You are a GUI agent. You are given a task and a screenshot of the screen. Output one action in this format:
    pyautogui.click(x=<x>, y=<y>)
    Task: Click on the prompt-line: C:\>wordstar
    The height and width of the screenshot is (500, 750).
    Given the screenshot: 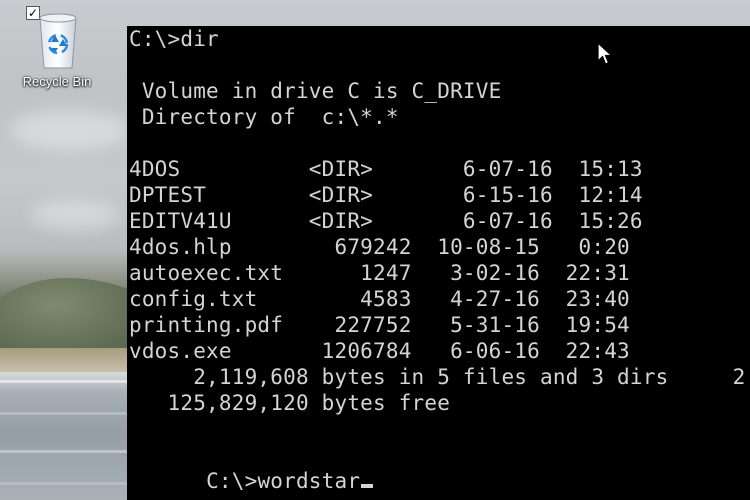 What is the action you would take?
    pyautogui.click(x=251, y=467)
    